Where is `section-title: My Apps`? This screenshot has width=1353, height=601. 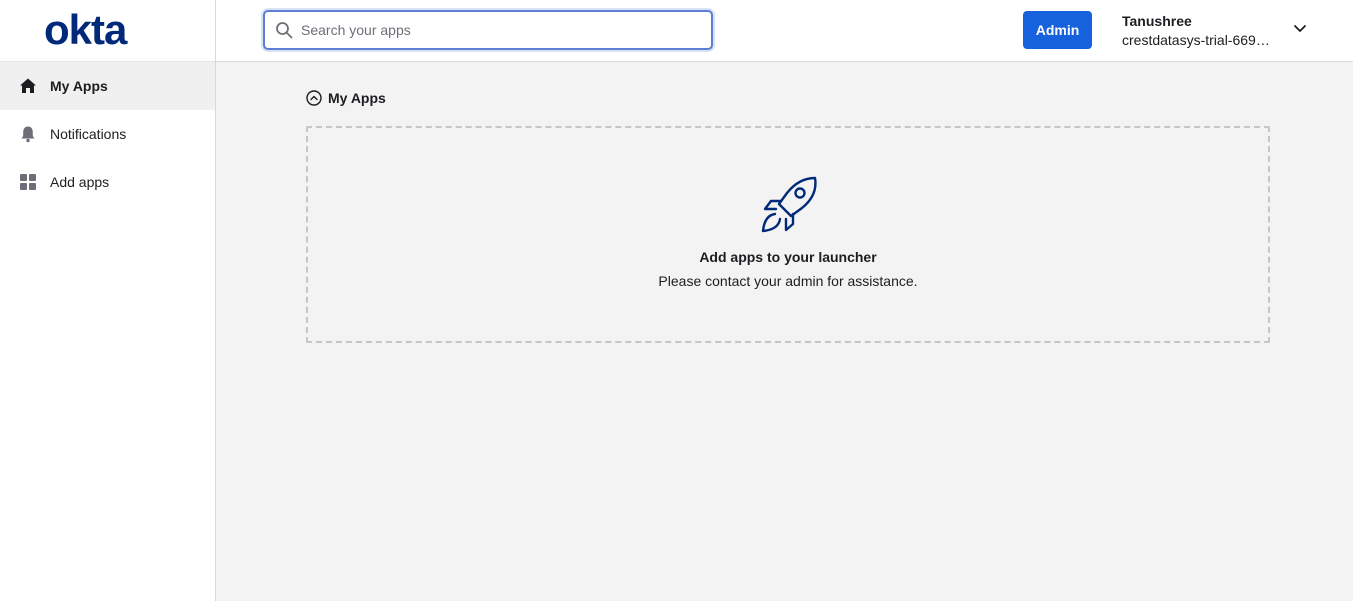 section-title: My Apps is located at coordinates (357, 98).